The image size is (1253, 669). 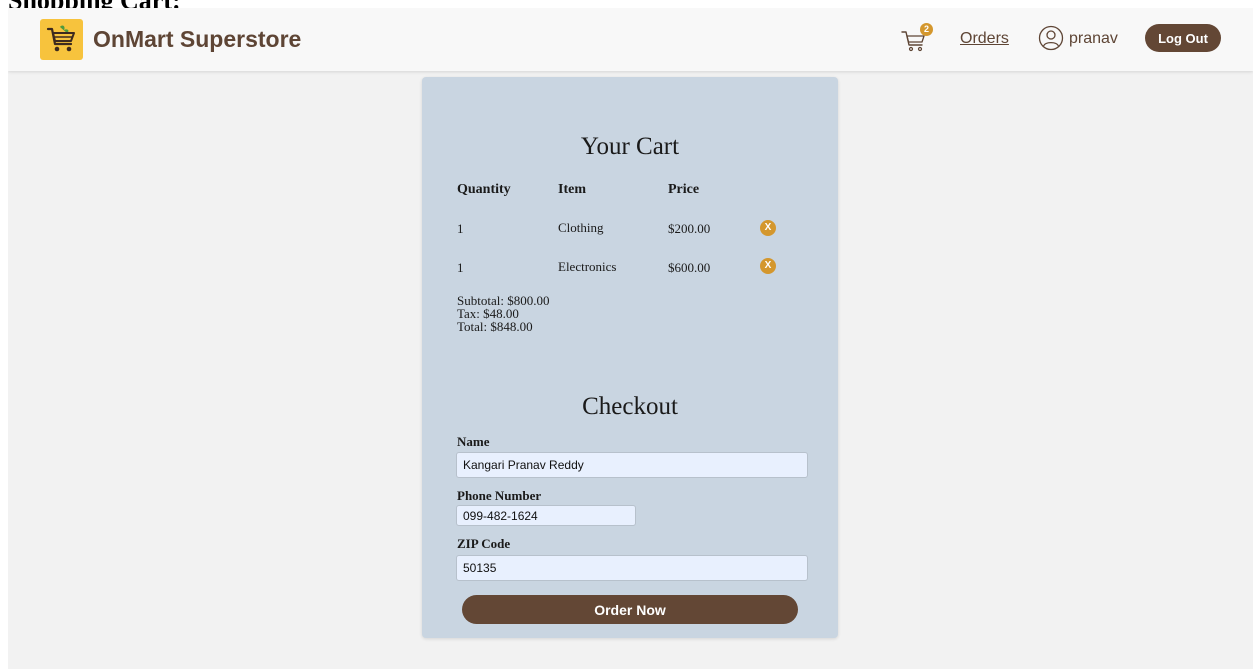 What do you see at coordinates (689, 228) in the screenshot?
I see `row-price: $200.00` at bounding box center [689, 228].